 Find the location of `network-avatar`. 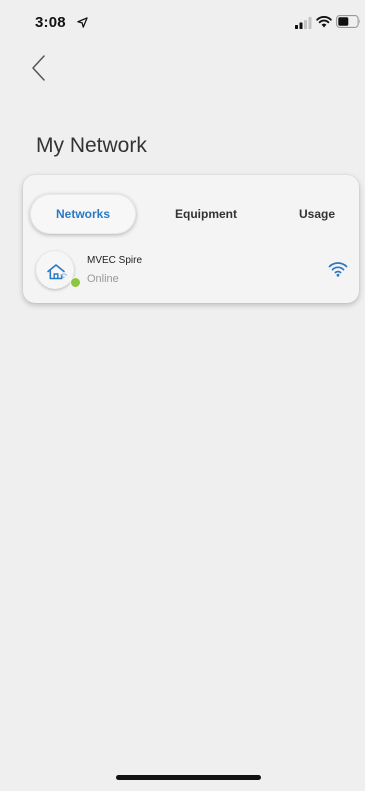

network-avatar is located at coordinates (55, 270).